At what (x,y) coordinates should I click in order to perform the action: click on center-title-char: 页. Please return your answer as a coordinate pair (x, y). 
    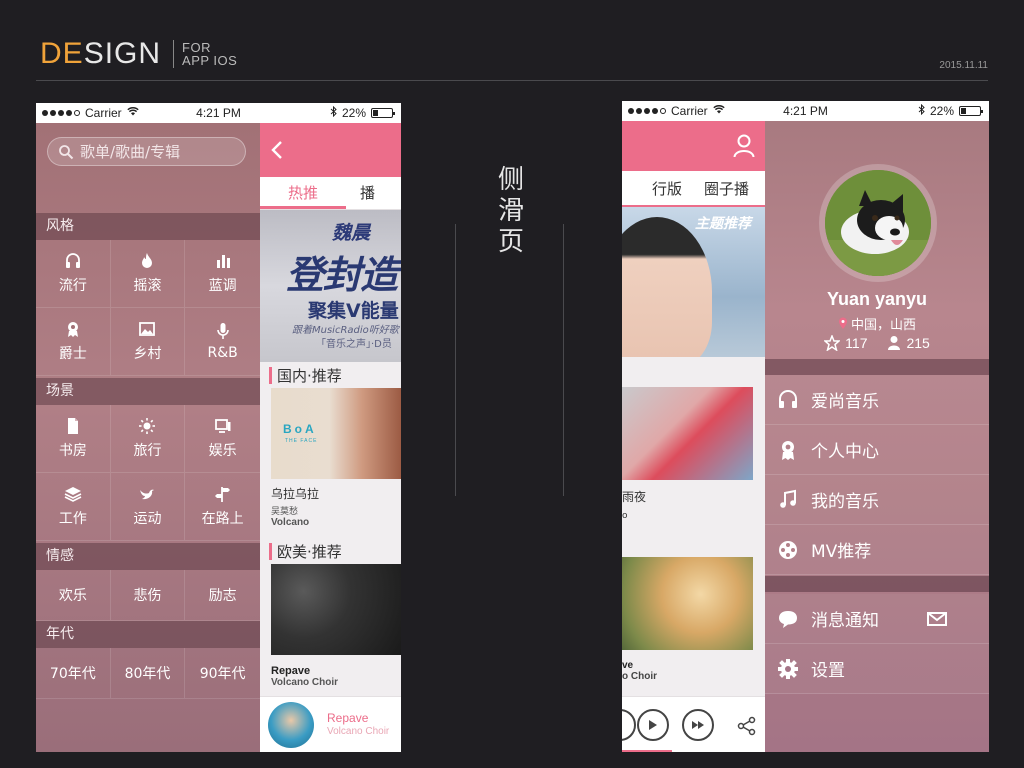
    Looking at the image, I should click on (510, 242).